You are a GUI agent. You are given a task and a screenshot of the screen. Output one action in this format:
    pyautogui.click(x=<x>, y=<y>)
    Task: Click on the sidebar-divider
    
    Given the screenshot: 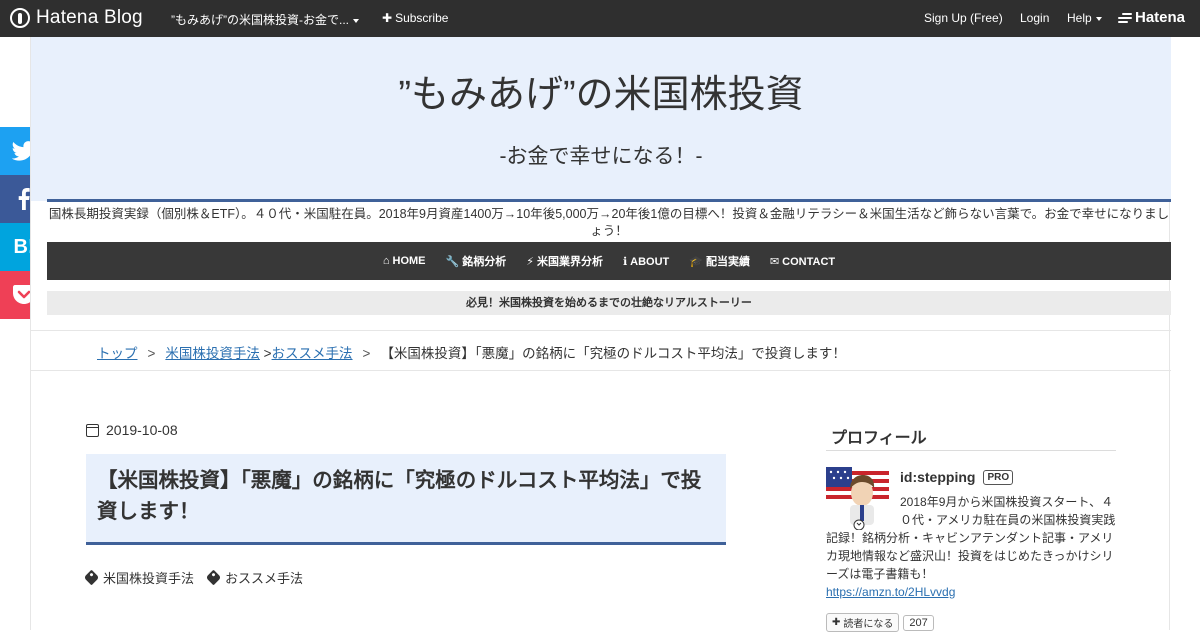 What is the action you would take?
    pyautogui.click(x=971, y=450)
    